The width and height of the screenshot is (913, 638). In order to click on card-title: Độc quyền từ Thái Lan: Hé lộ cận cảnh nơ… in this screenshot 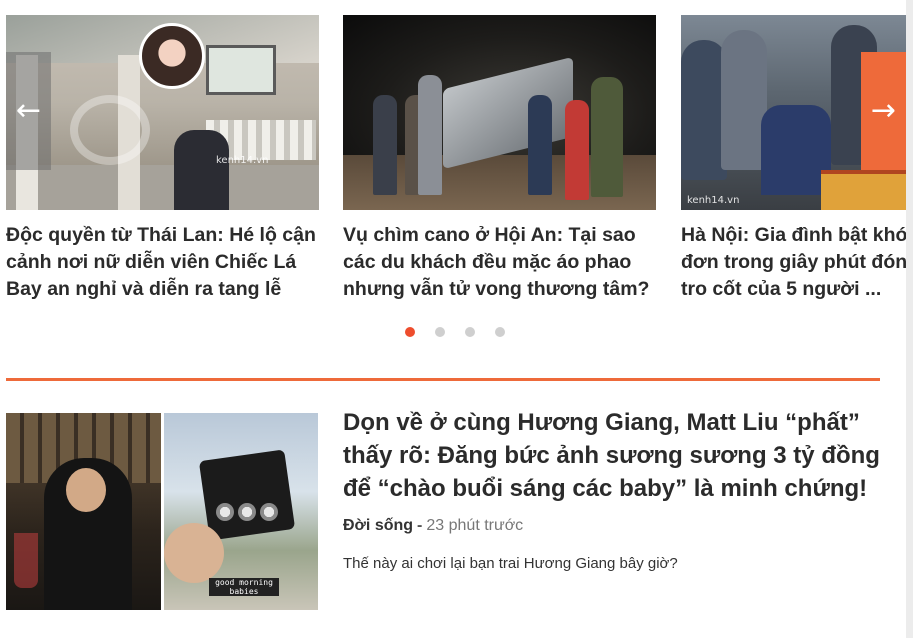, I will do `click(162, 262)`.